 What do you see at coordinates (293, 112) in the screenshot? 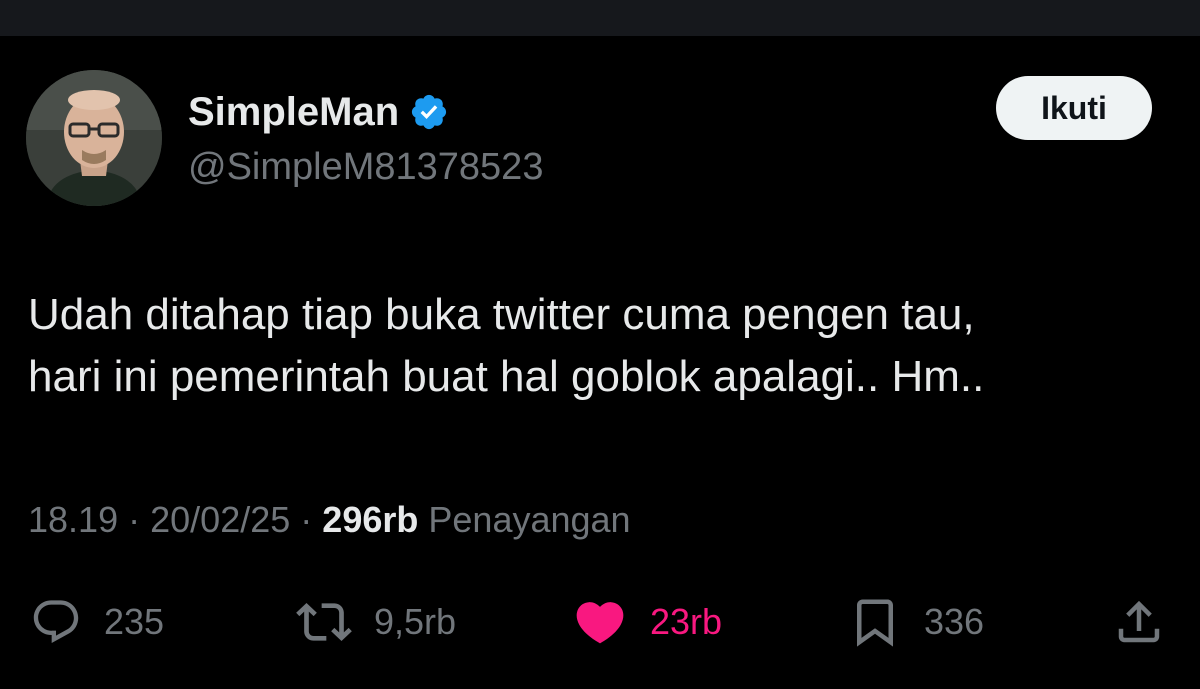
I see `author-display-name: SimpleMan` at bounding box center [293, 112].